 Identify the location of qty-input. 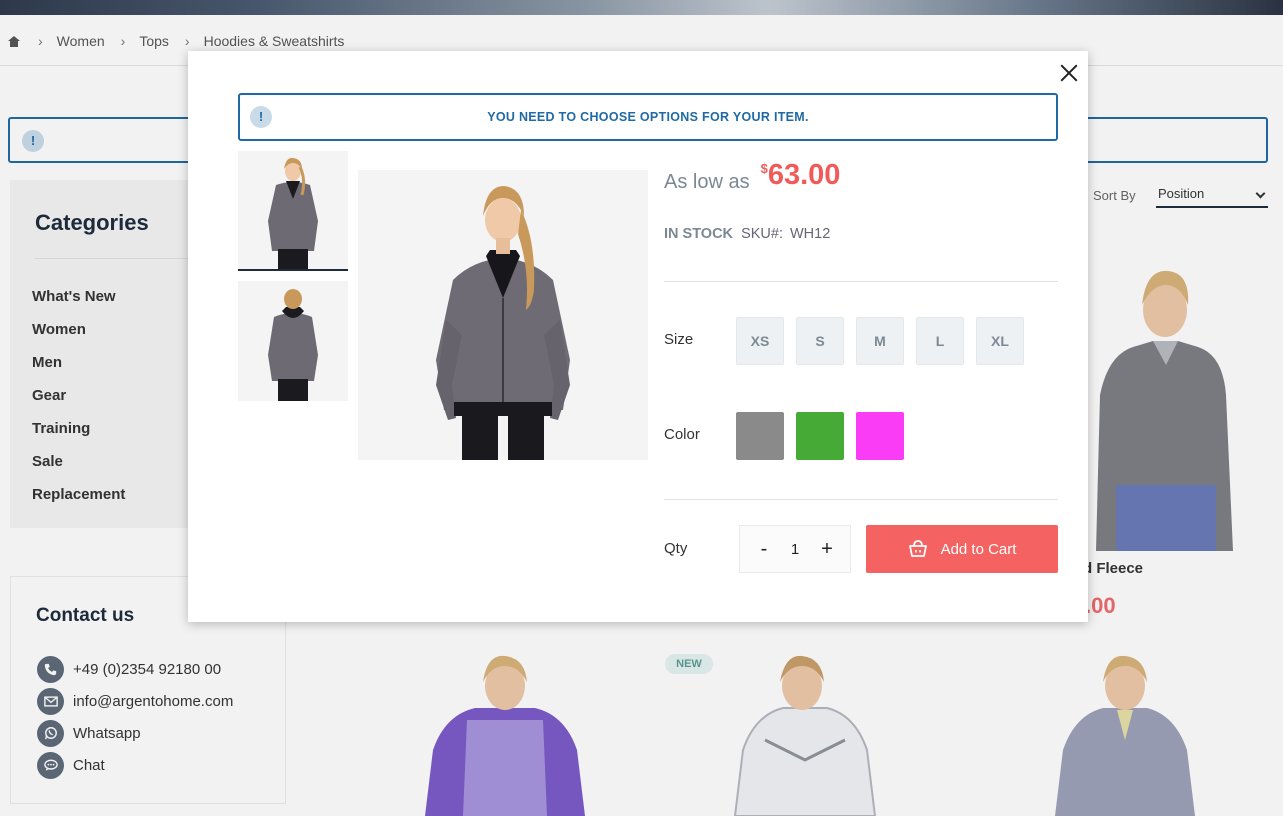
(795, 549).